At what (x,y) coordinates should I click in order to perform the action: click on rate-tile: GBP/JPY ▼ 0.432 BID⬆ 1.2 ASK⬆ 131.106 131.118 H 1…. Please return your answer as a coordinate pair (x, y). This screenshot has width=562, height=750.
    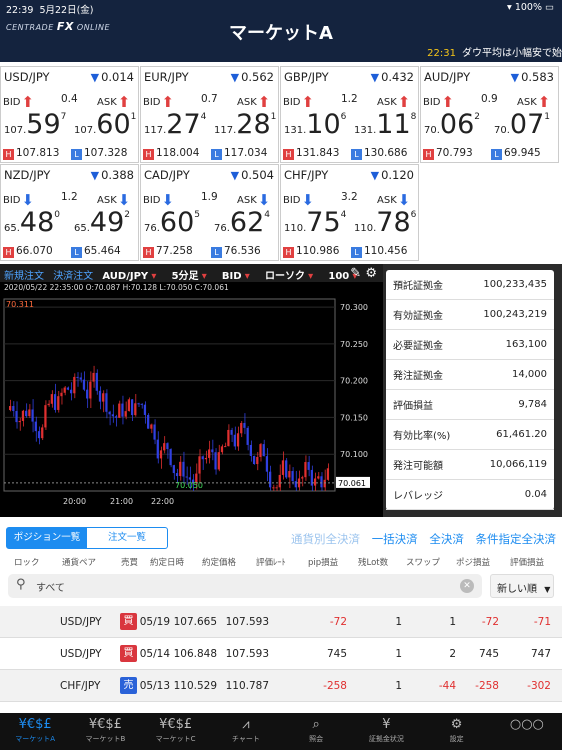
    Looking at the image, I should click on (349, 114).